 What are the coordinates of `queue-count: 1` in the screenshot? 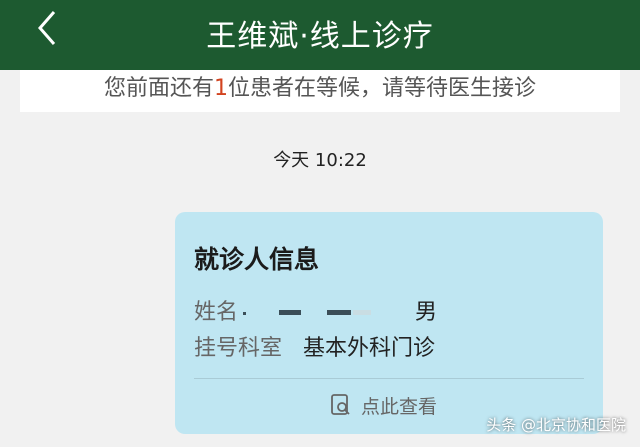 It's located at (221, 88).